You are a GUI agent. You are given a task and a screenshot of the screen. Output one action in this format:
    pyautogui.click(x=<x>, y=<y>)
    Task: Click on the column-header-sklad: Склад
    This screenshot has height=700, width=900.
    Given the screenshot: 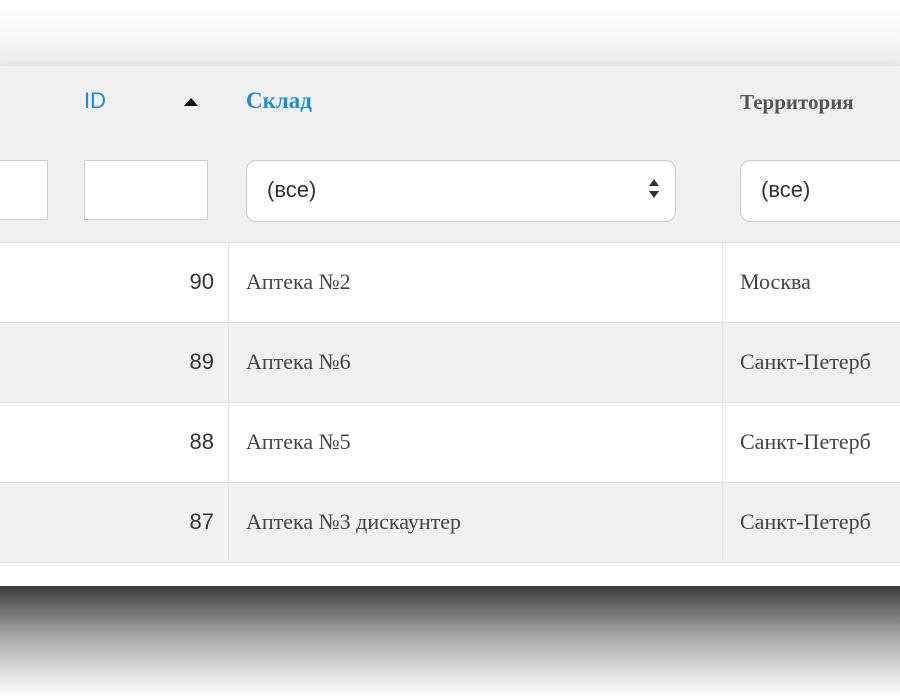 What is the action you would take?
    pyautogui.click(x=279, y=101)
    